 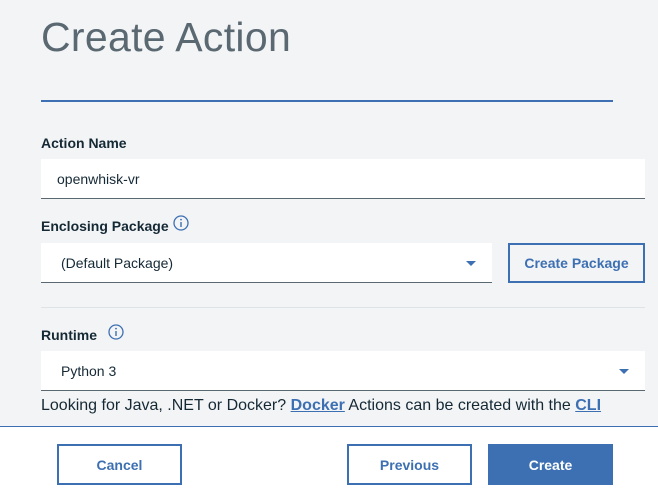 What do you see at coordinates (343, 307) in the screenshot?
I see `section-divider` at bounding box center [343, 307].